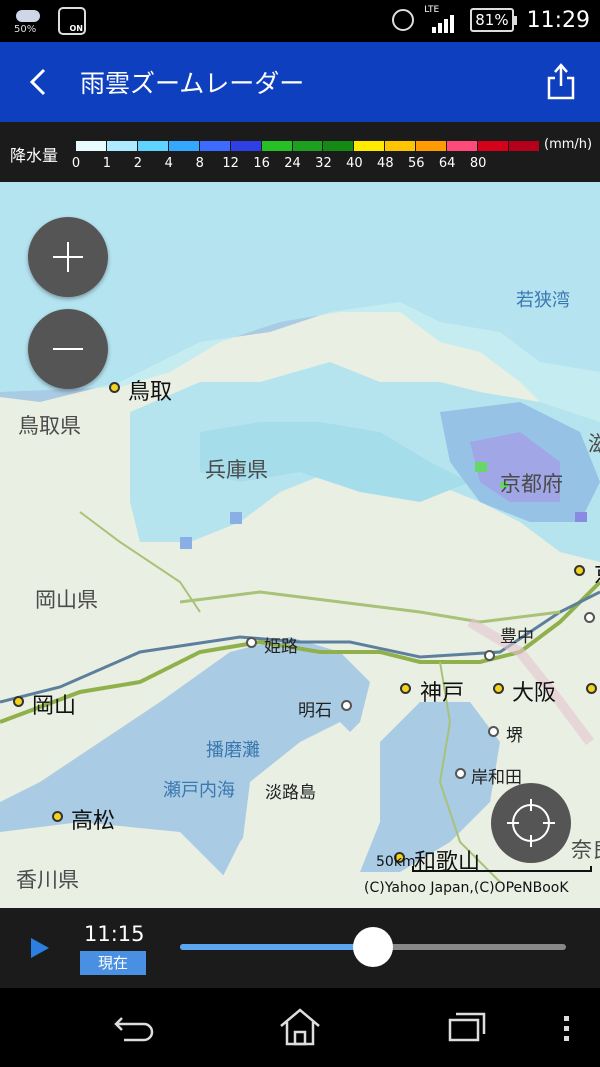 The width and height of the screenshot is (600, 1067). What do you see at coordinates (113, 963) in the screenshot?
I see `now-badge: 現在` at bounding box center [113, 963].